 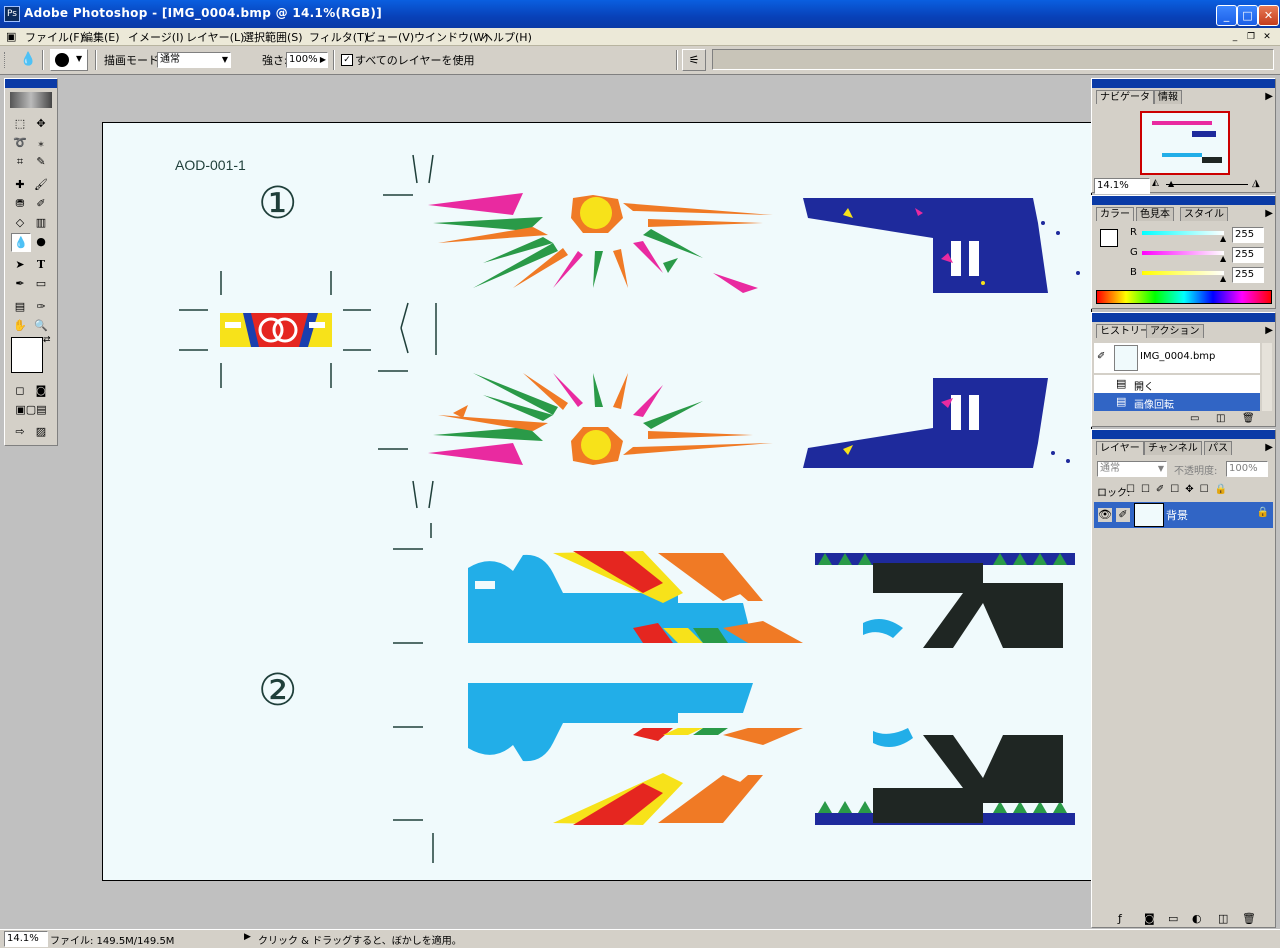 What do you see at coordinates (41, 306) in the screenshot?
I see `eyedropper-icon: ✑` at bounding box center [41, 306].